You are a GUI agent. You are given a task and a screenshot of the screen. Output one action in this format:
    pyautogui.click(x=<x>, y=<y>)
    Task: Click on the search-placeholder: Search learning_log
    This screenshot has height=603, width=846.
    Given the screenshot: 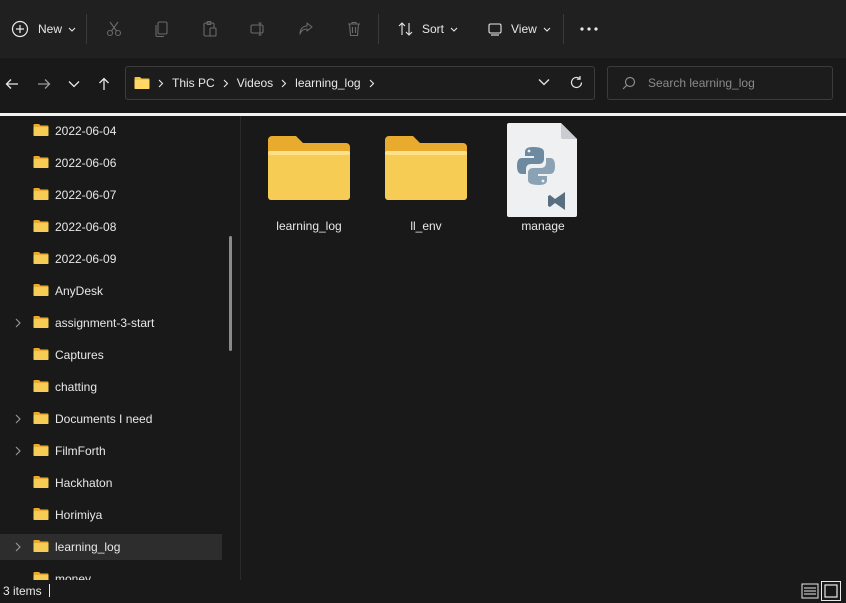 What is the action you would take?
    pyautogui.click(x=701, y=83)
    